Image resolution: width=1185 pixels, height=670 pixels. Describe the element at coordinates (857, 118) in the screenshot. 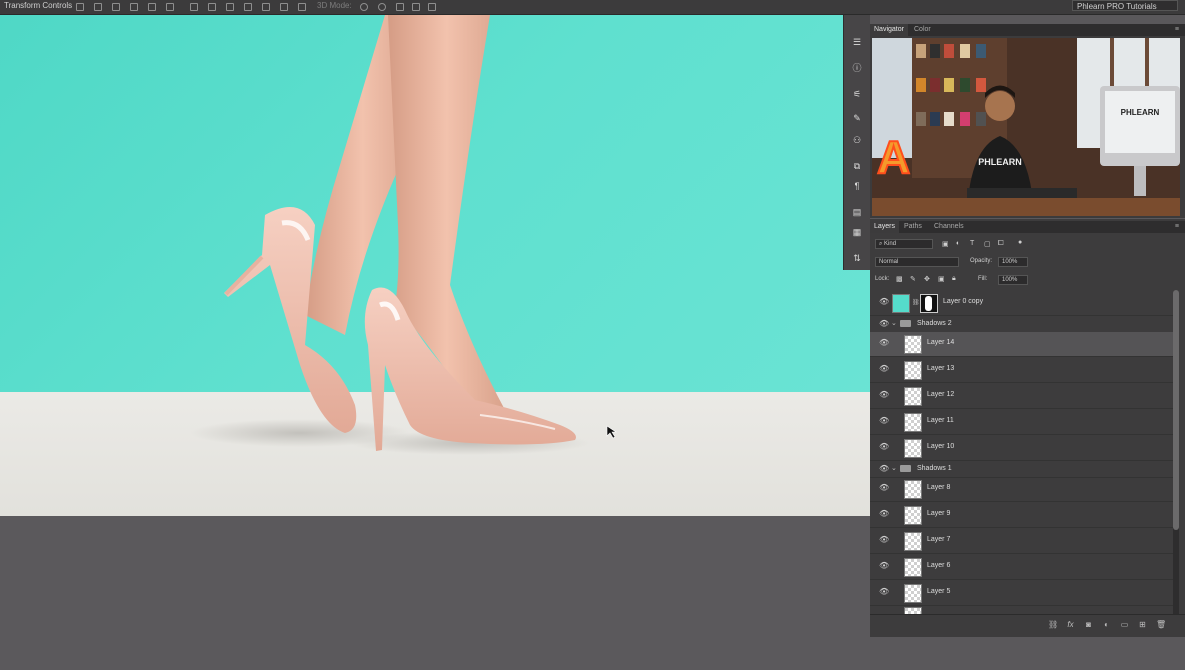

I see `brush-icon: ✎` at that location.